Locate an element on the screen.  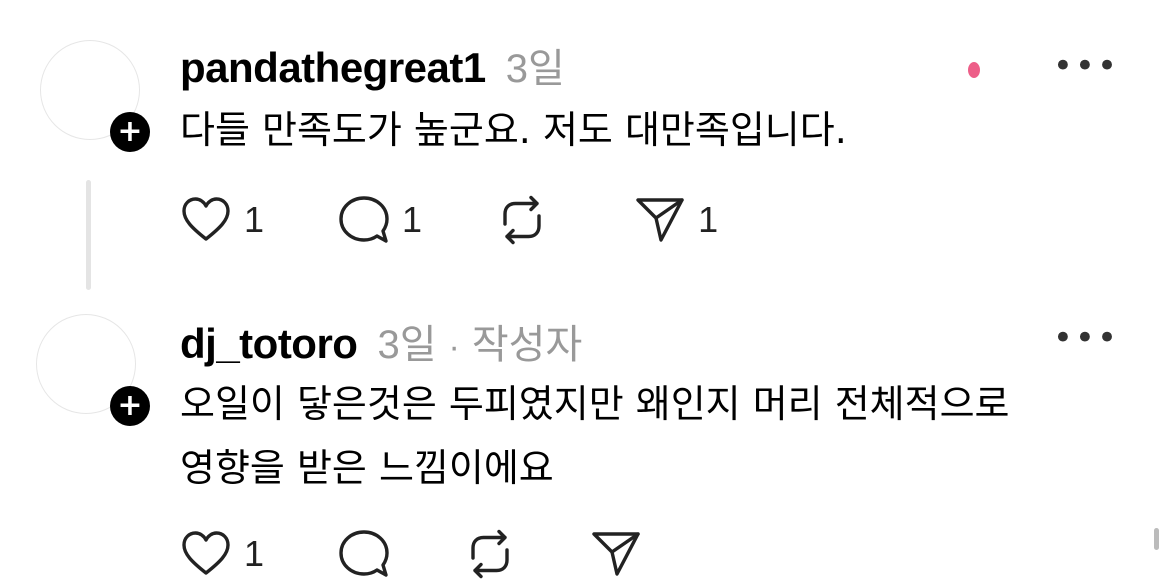
status-dot is located at coordinates (974, 70).